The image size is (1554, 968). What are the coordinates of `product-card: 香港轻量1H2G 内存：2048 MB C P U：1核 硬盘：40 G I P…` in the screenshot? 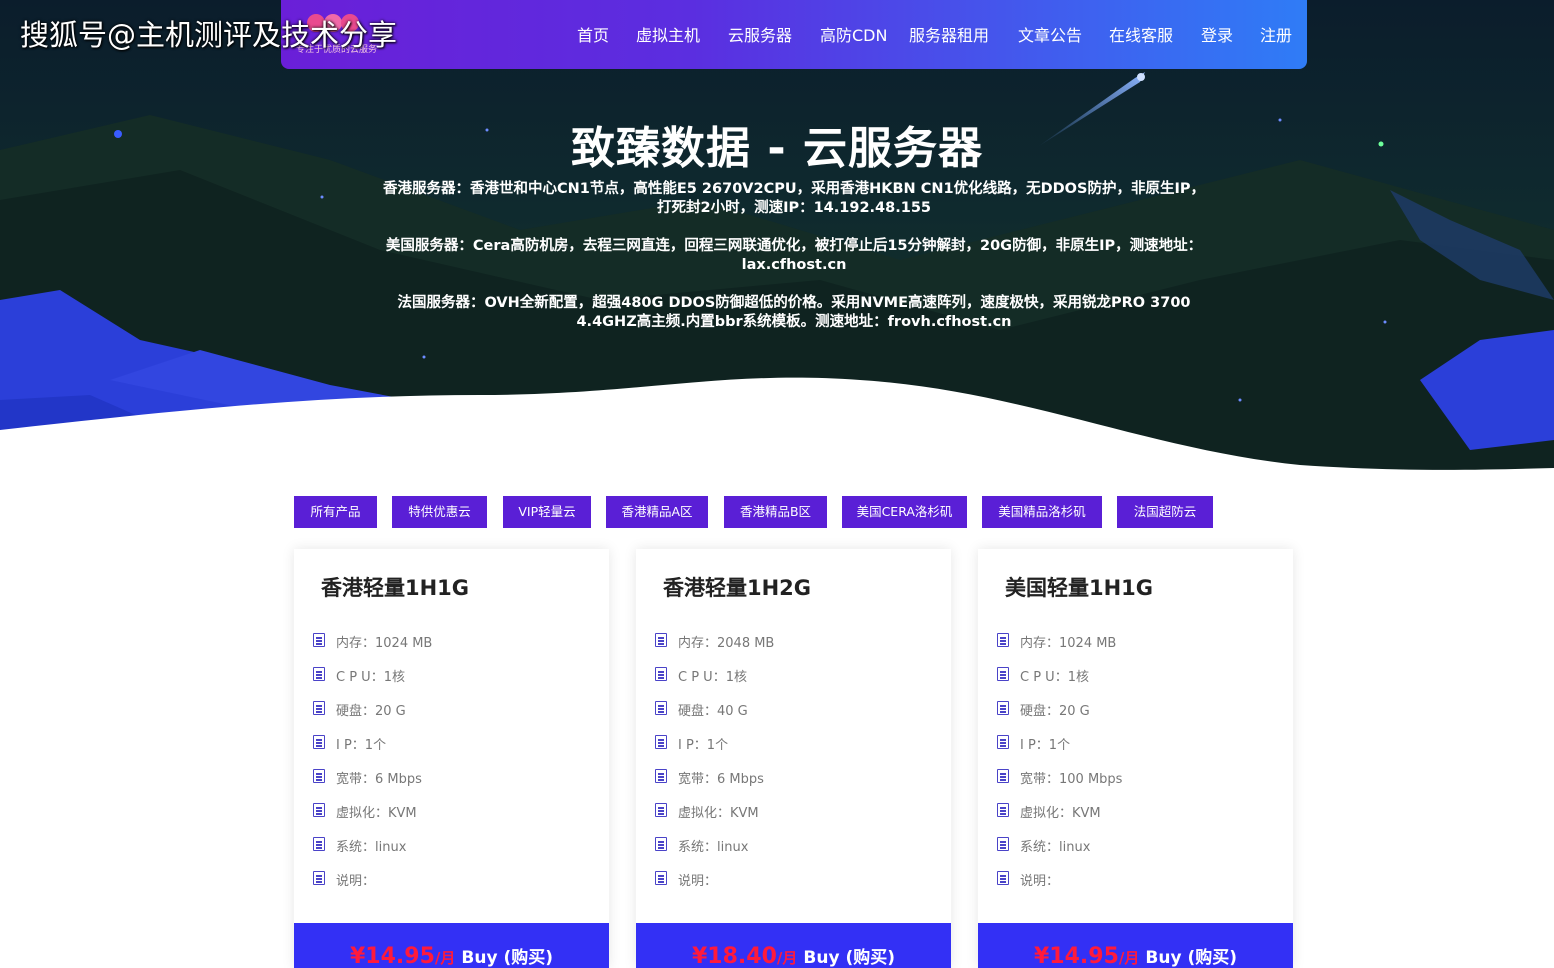 It's located at (793, 758).